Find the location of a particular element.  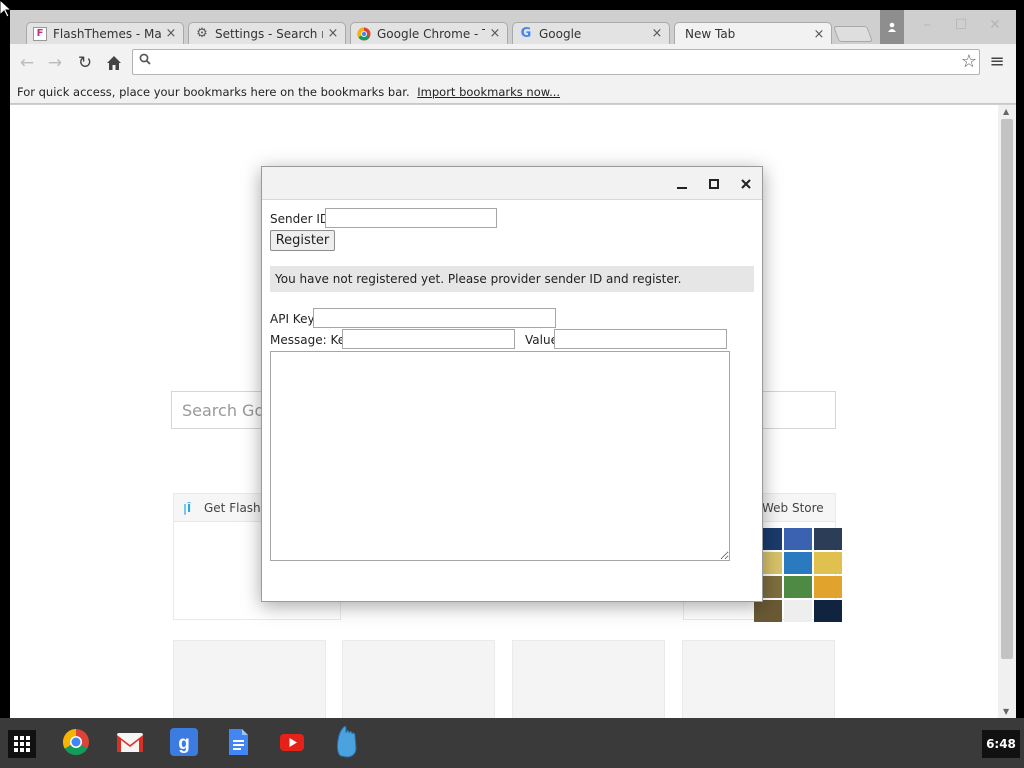

tab-title: New Tab is located at coordinates (710, 34).